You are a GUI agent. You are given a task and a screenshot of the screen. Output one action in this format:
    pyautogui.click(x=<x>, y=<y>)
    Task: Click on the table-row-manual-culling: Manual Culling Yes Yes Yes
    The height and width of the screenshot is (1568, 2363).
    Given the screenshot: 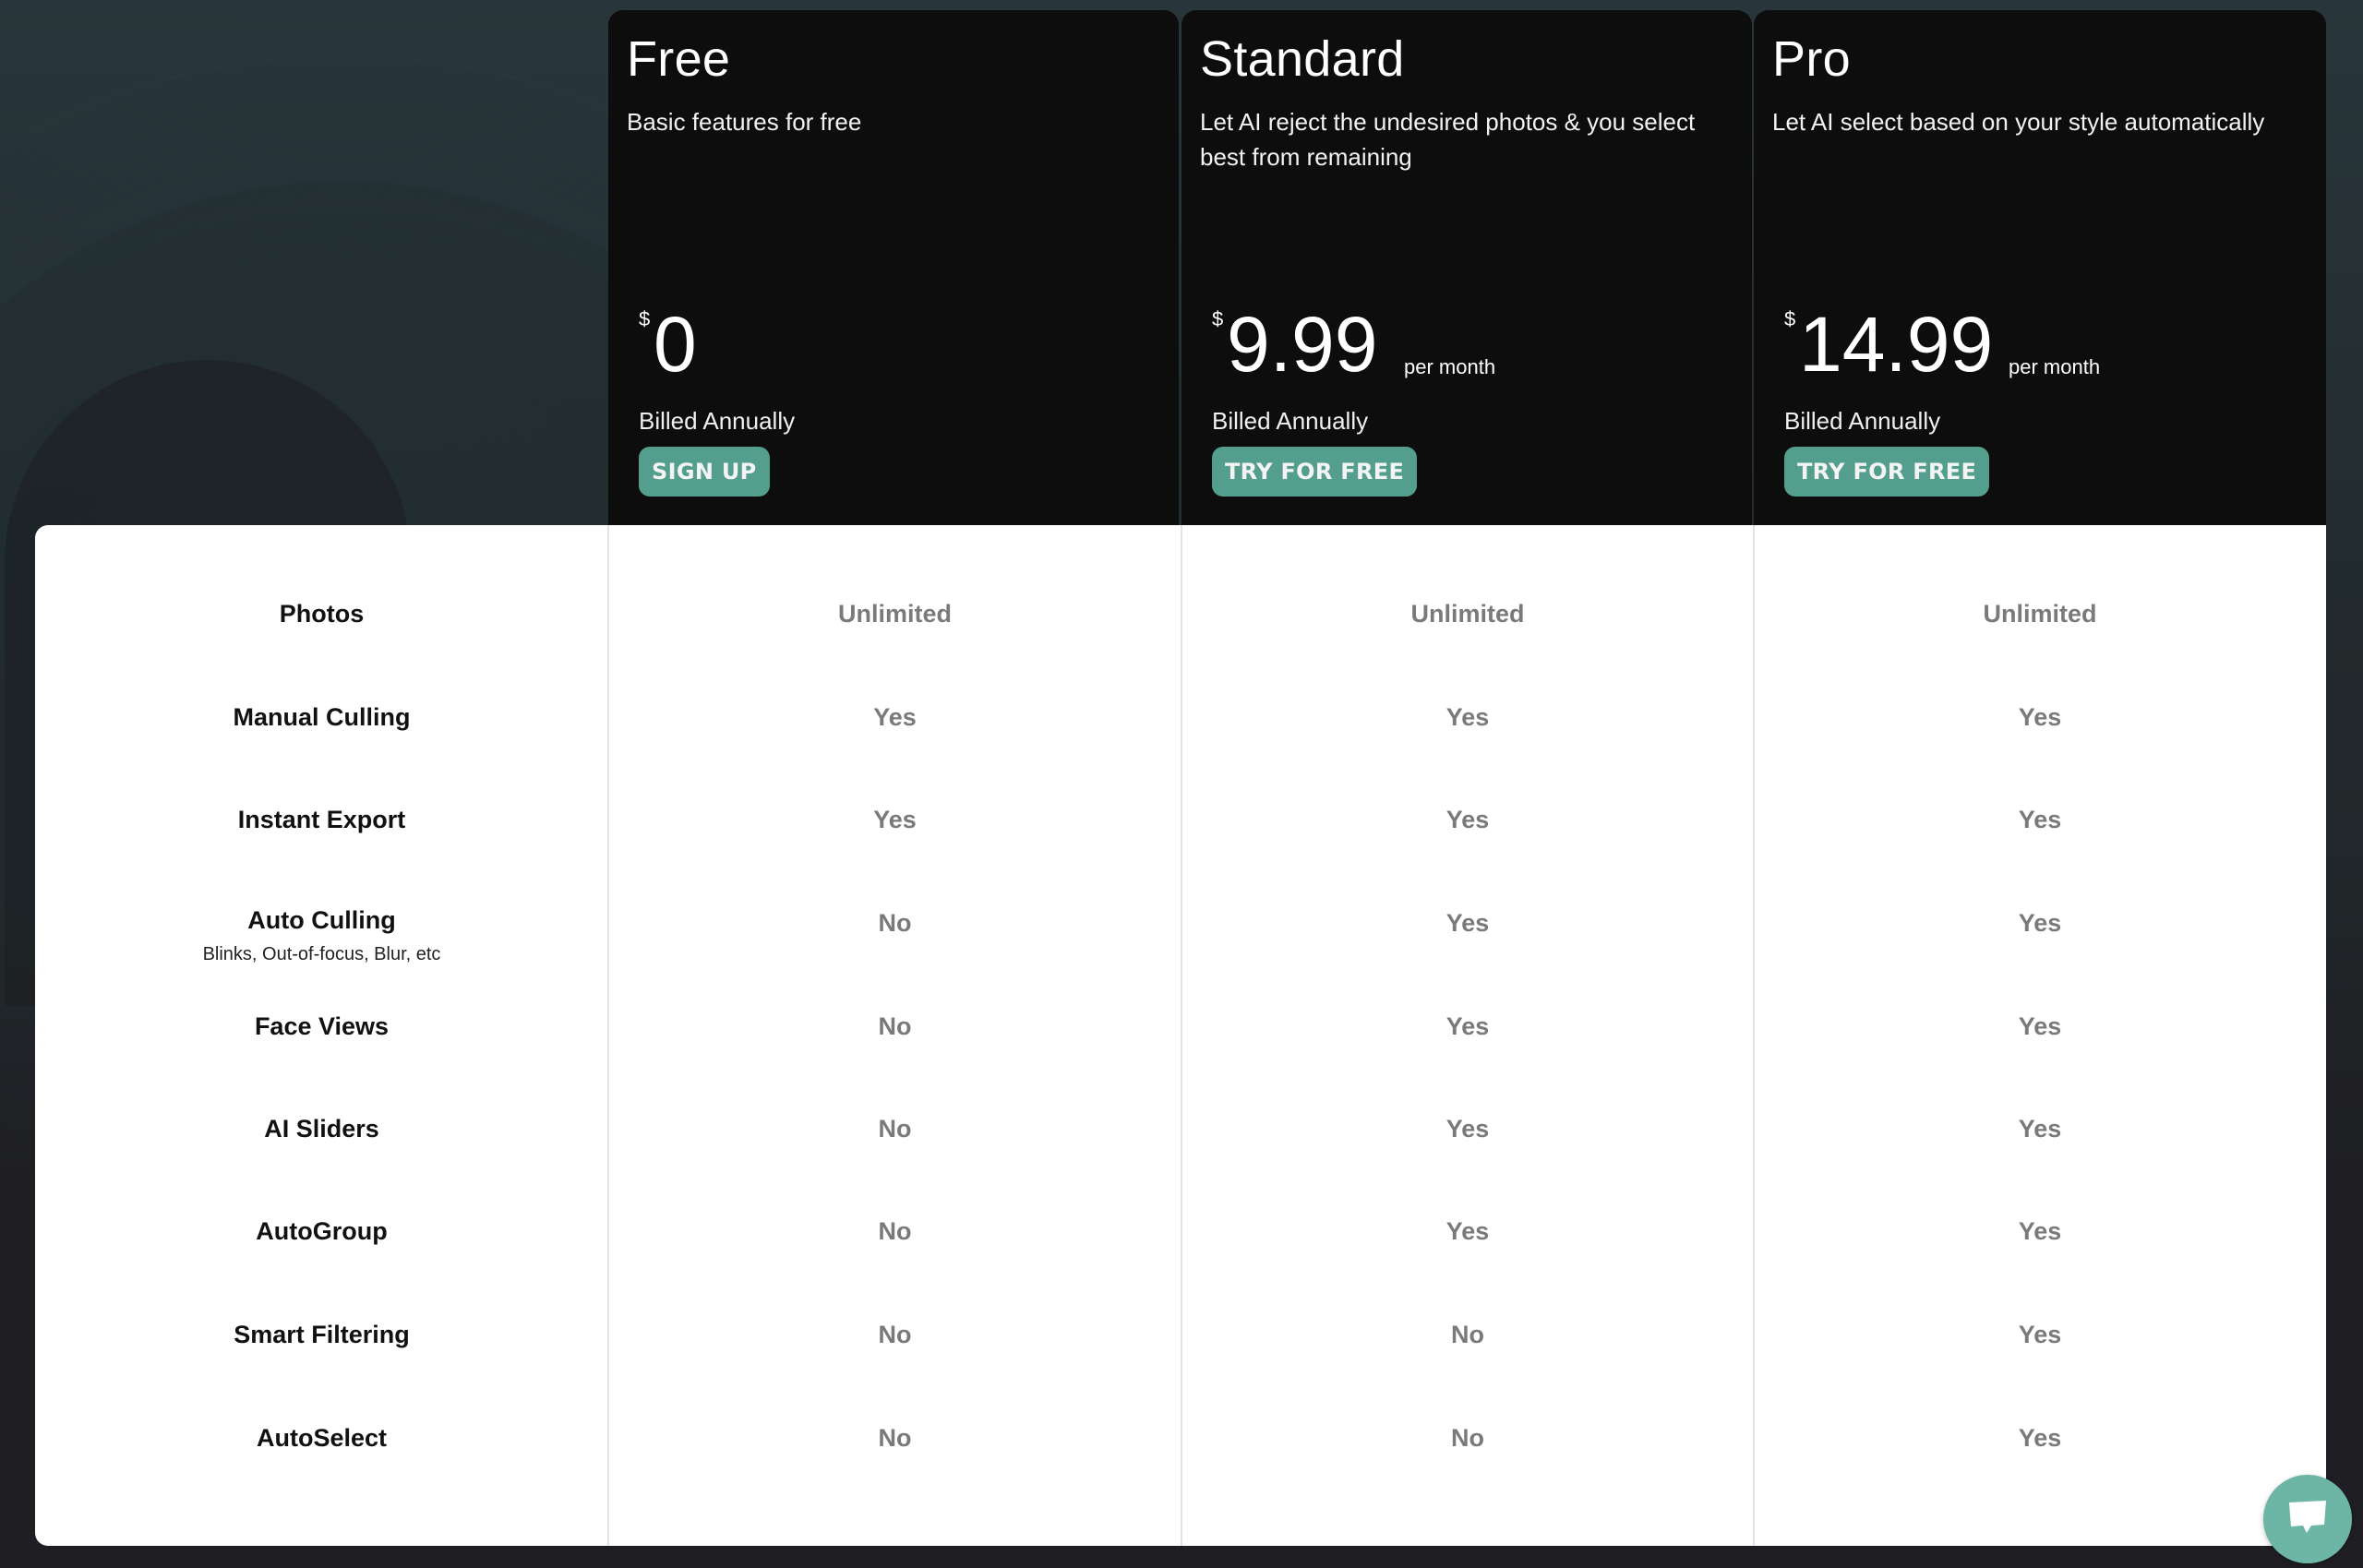 What is the action you would take?
    pyautogui.click(x=1181, y=717)
    